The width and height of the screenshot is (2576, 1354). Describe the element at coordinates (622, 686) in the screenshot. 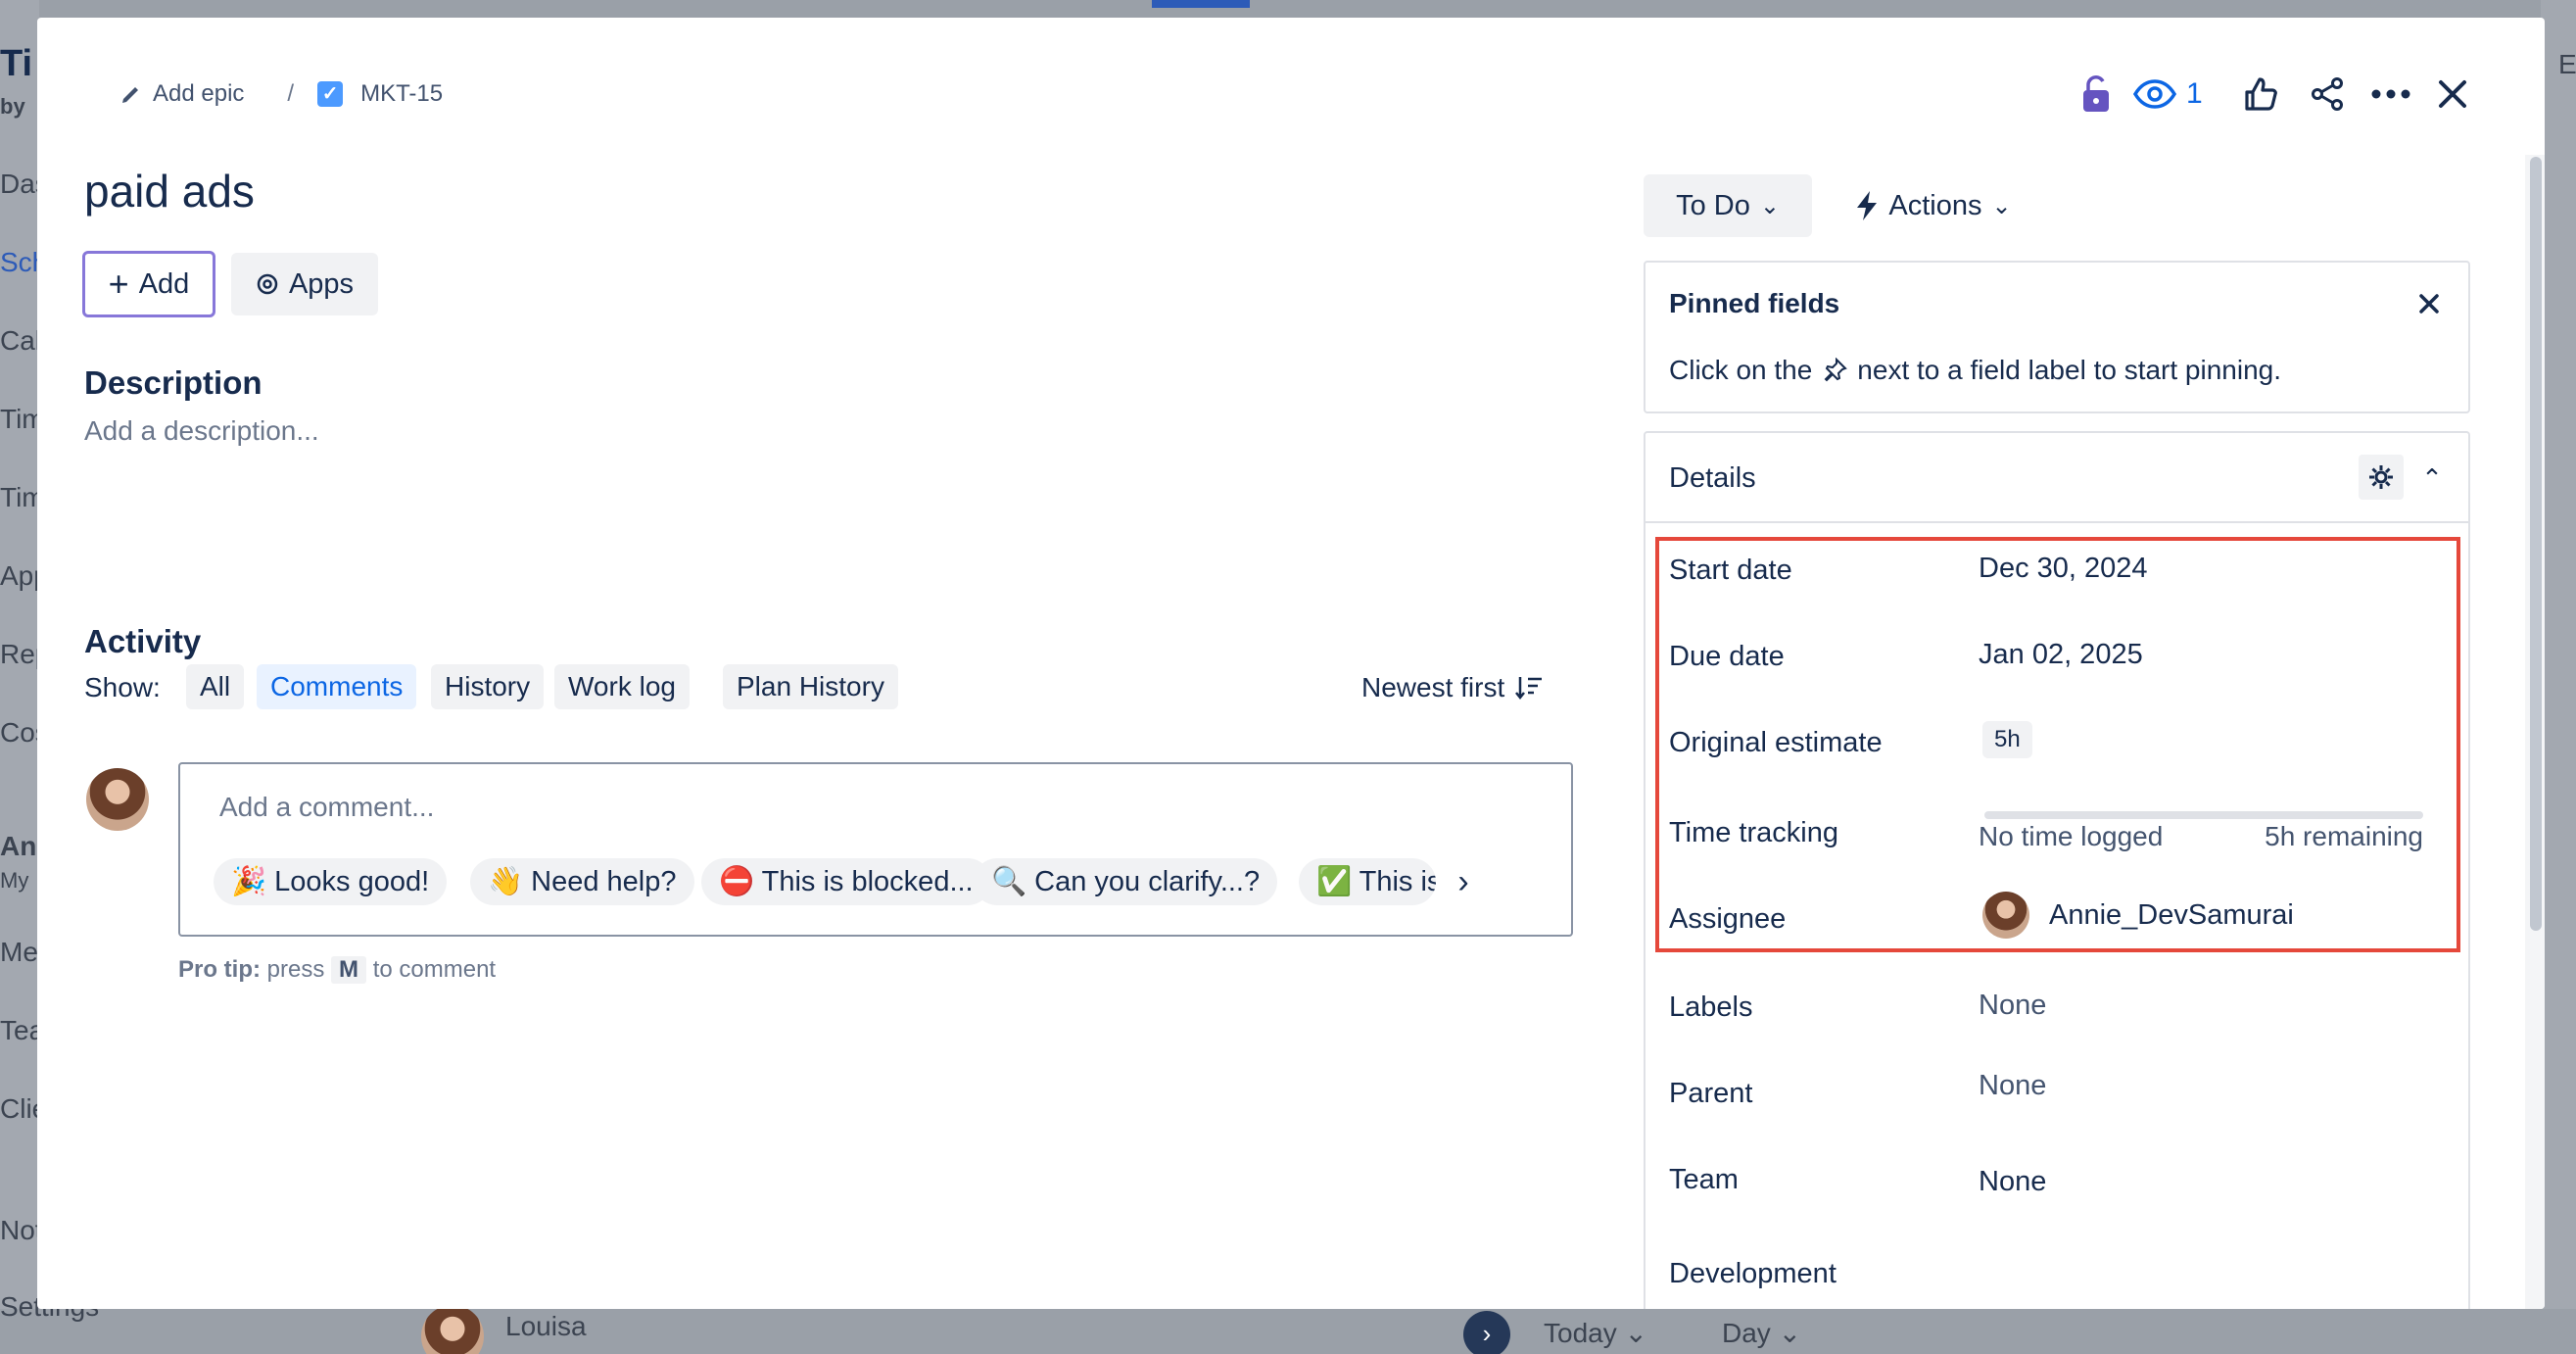

I see `filter-work-log: Work log` at that location.